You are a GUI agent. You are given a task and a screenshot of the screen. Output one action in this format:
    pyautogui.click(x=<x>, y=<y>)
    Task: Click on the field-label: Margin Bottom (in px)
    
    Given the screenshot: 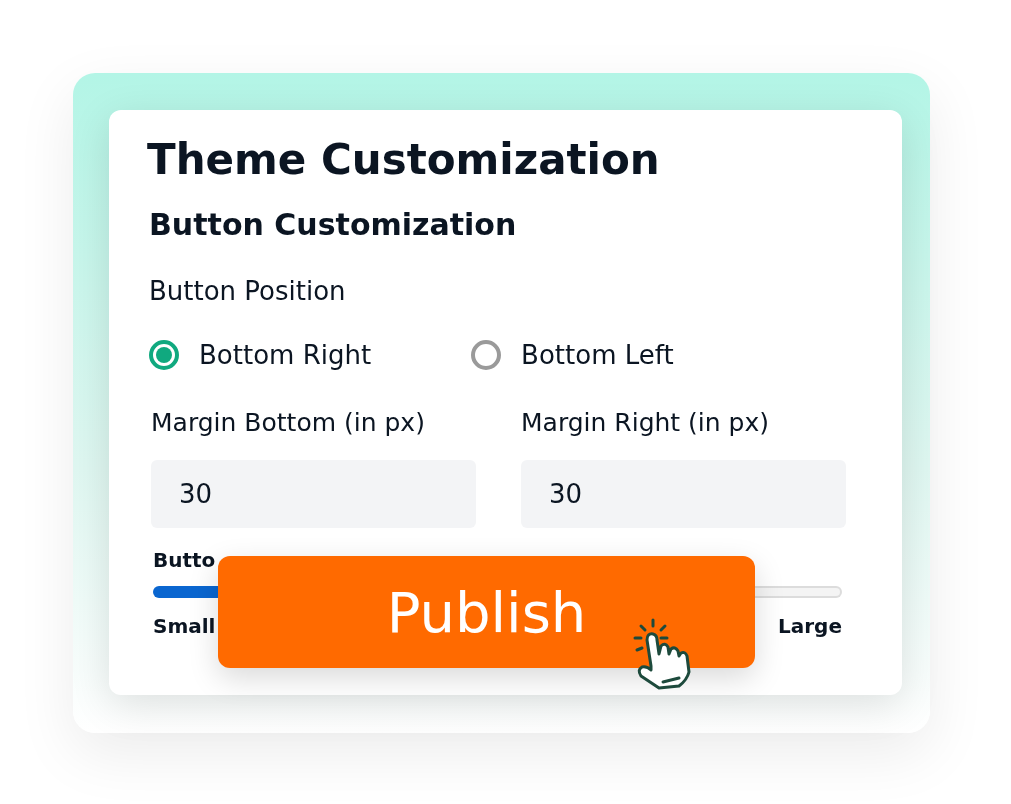 What is the action you would take?
    pyautogui.click(x=288, y=423)
    